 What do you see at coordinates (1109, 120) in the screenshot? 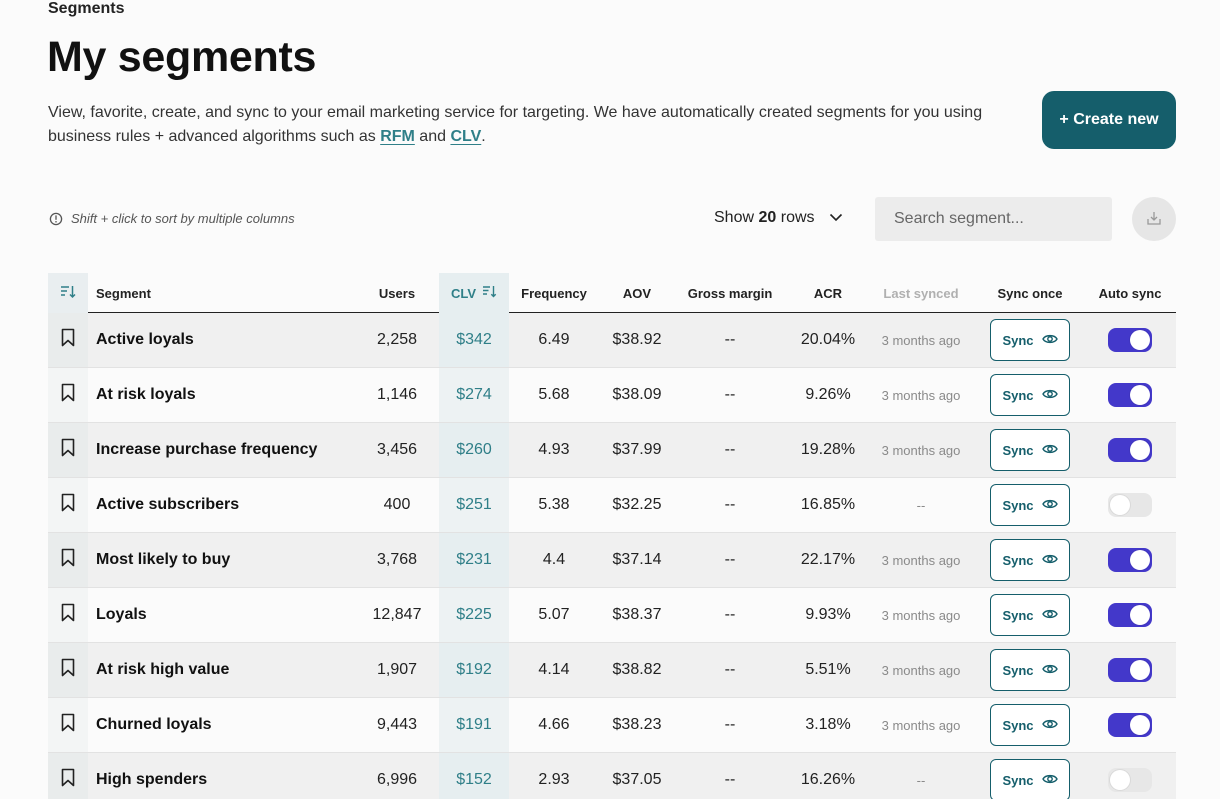
I see `create-new-button: + Create new` at bounding box center [1109, 120].